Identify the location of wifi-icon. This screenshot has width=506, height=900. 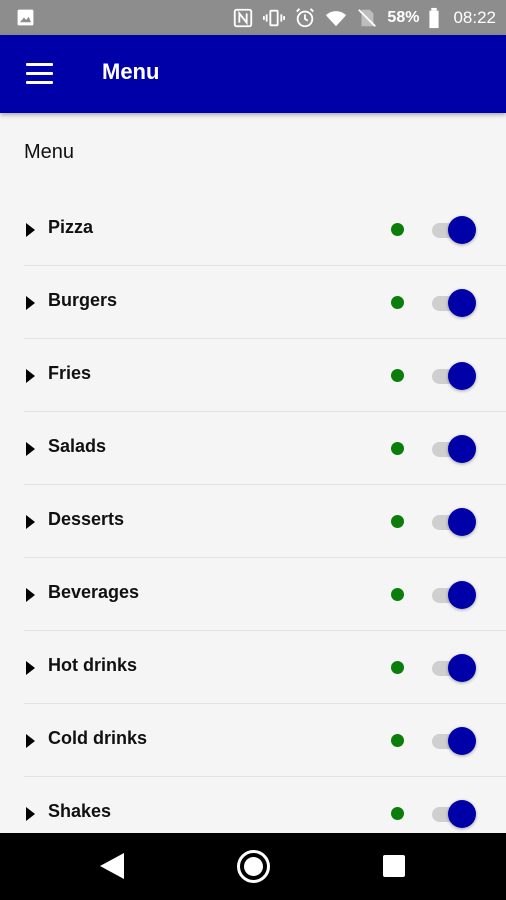
(336, 19).